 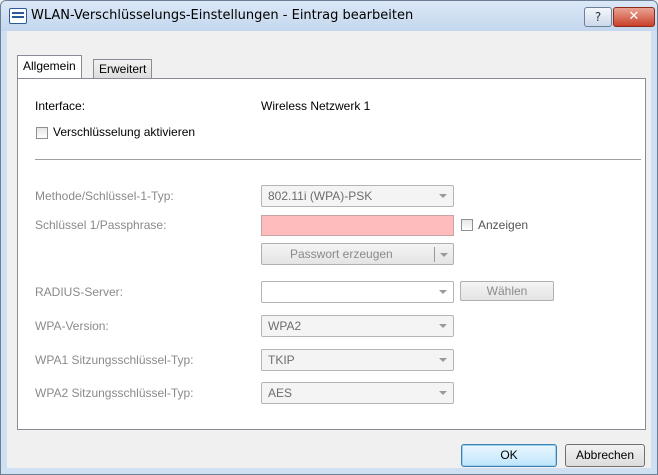 What do you see at coordinates (285, 326) in the screenshot?
I see `wpa-version-value: WPA2` at bounding box center [285, 326].